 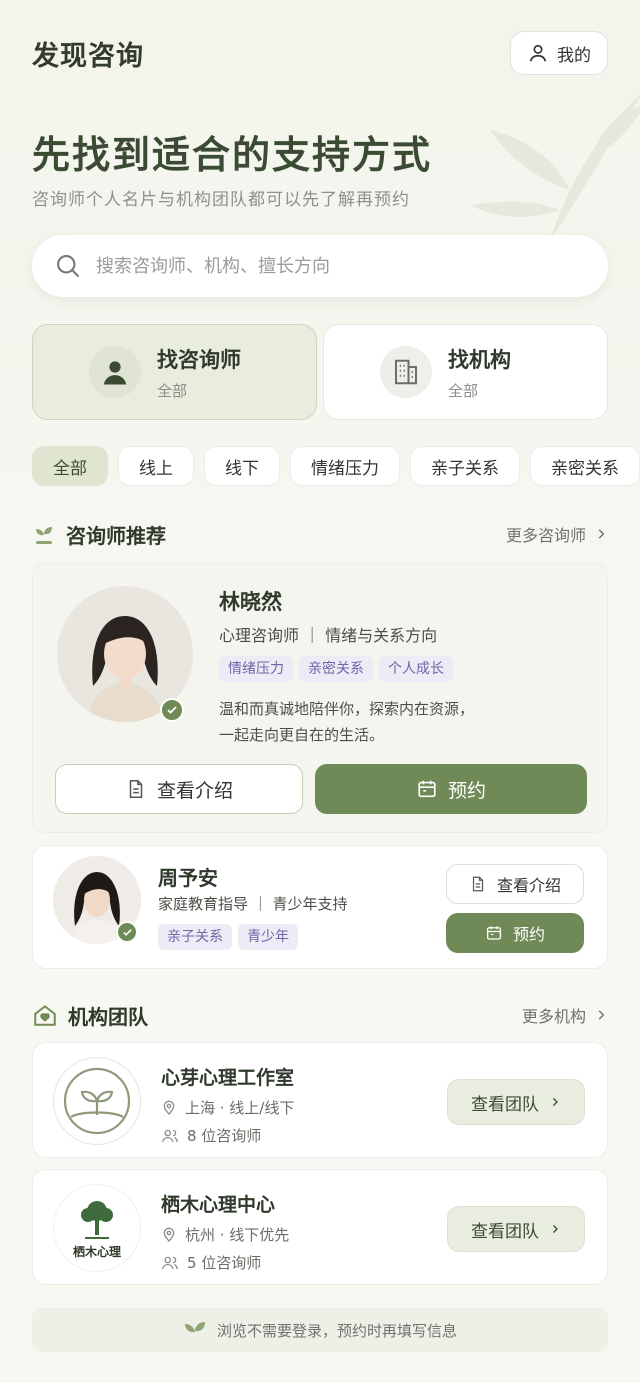 I want to click on org-count: 5 位咨询师, so click(x=211, y=1262).